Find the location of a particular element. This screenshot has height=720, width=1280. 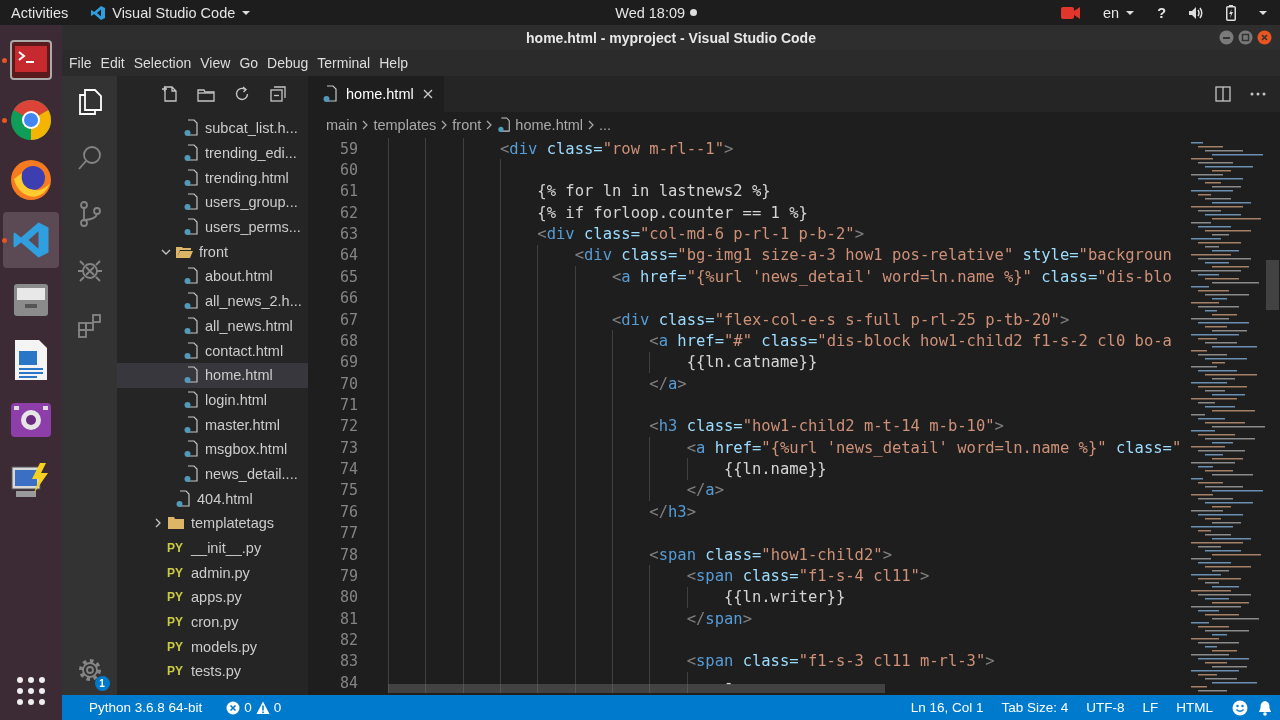

file-tree-item: trending.html is located at coordinates (212, 178).